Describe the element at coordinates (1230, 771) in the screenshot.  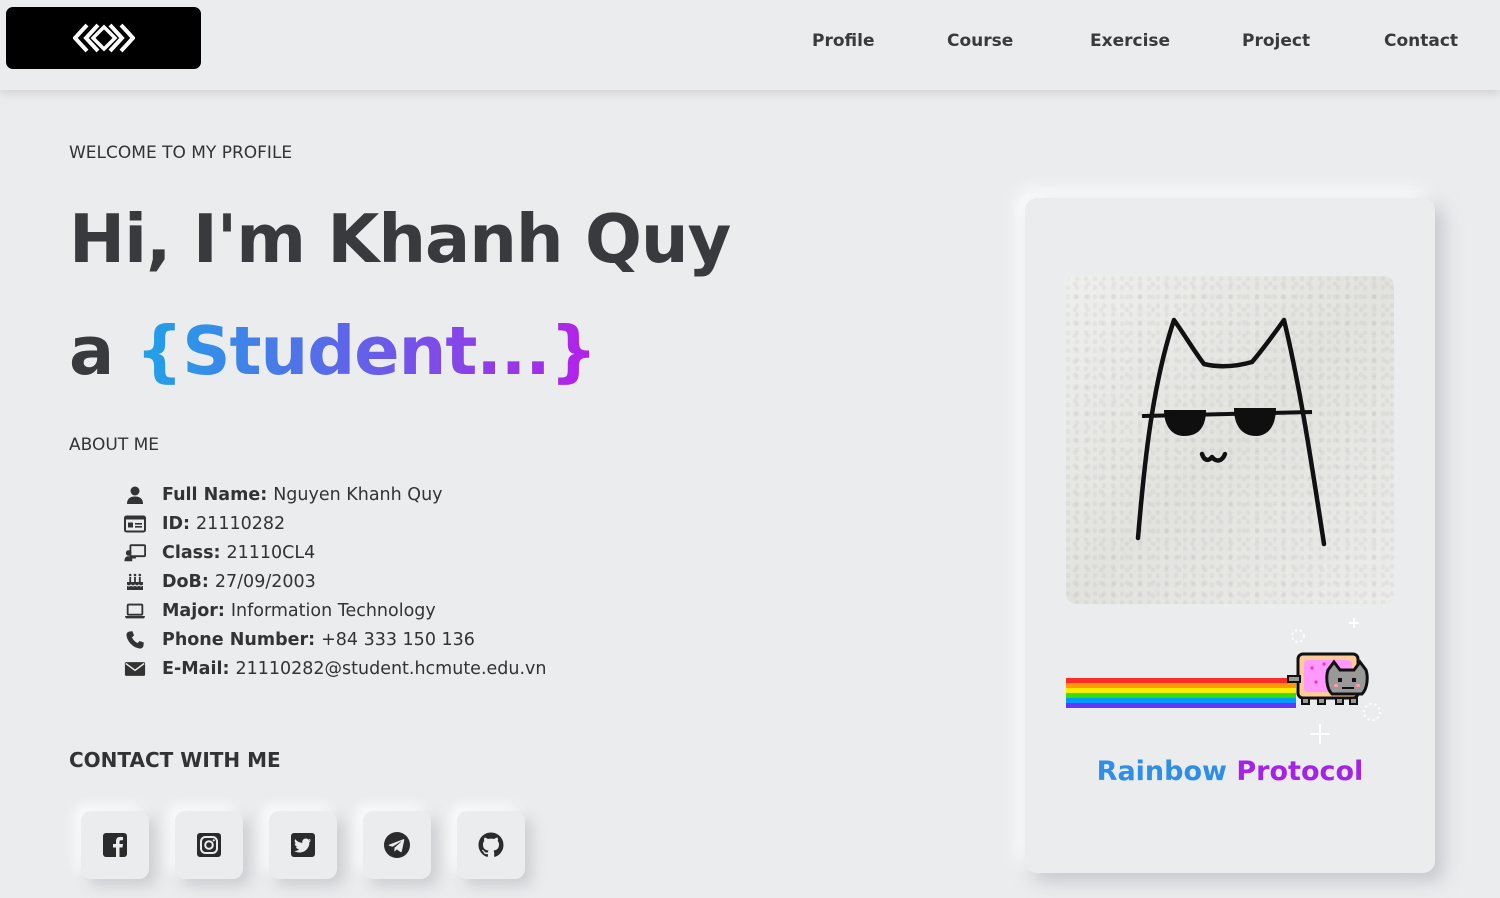
I see `card-title: Rainbow Protocol` at that location.